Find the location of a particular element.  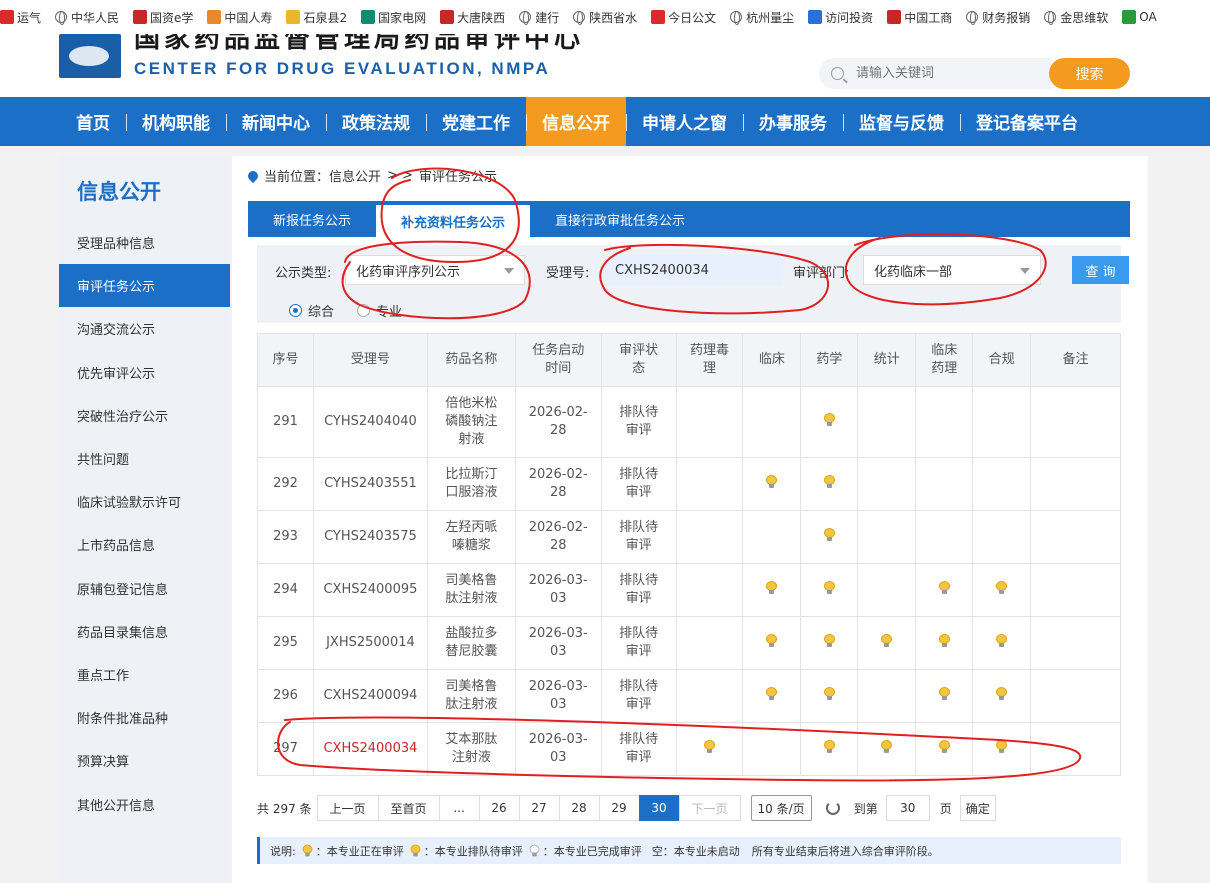

bookmark-label: 金思维软 is located at coordinates (1084, 17).